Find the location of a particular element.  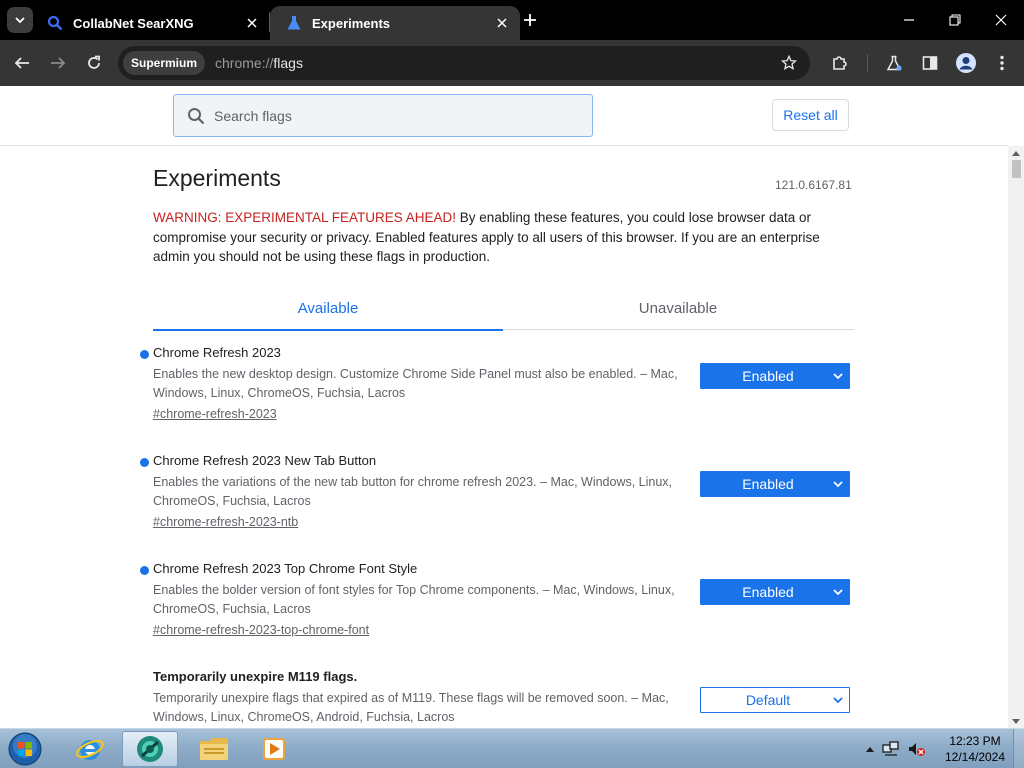

taskbar-media-player is located at coordinates (274, 749).